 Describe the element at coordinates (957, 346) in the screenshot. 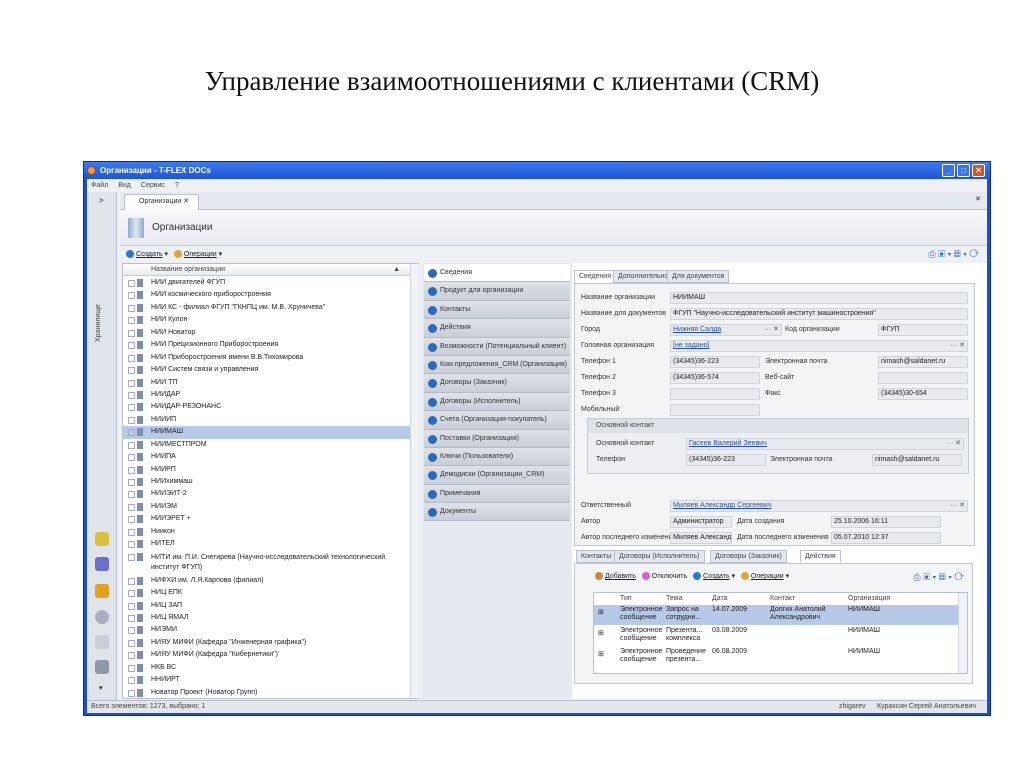

I see `clear-parent-icon: ··· ✕` at that location.